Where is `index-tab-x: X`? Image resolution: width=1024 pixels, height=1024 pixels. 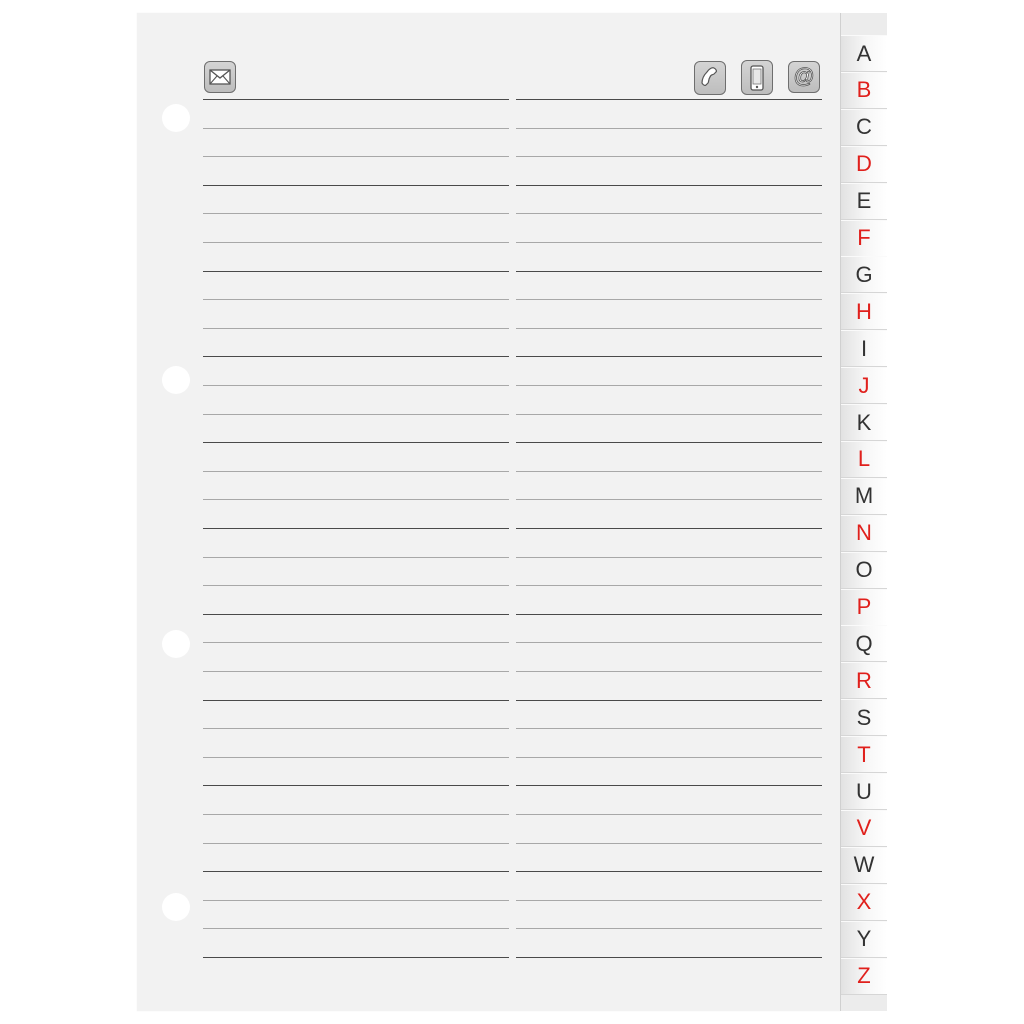 index-tab-x: X is located at coordinates (864, 902).